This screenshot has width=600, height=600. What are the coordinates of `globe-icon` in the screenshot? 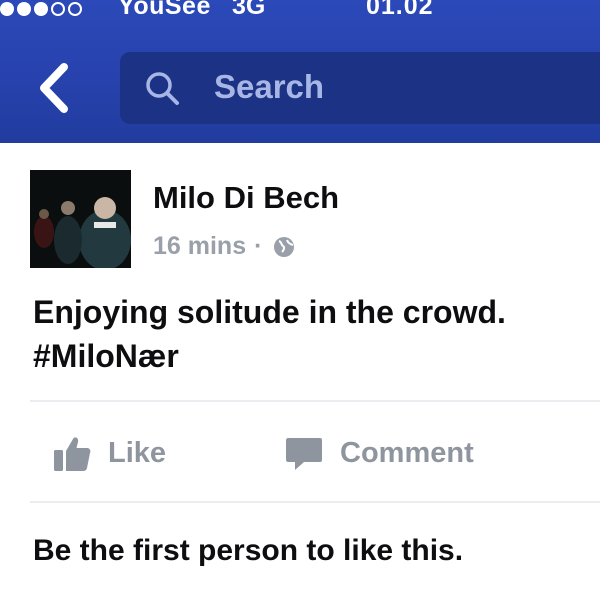 It's located at (284, 246).